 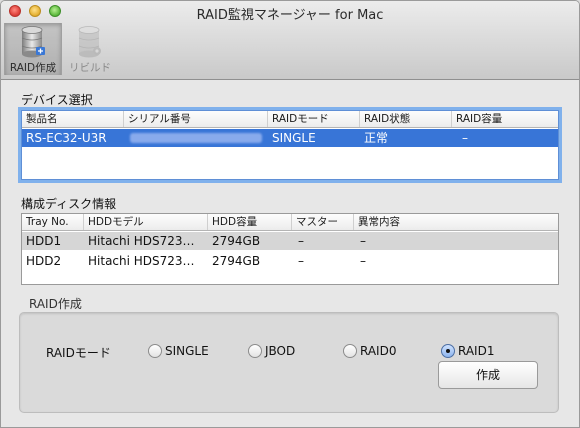 What do you see at coordinates (196, 138) in the screenshot?
I see `serial-redaction` at bounding box center [196, 138].